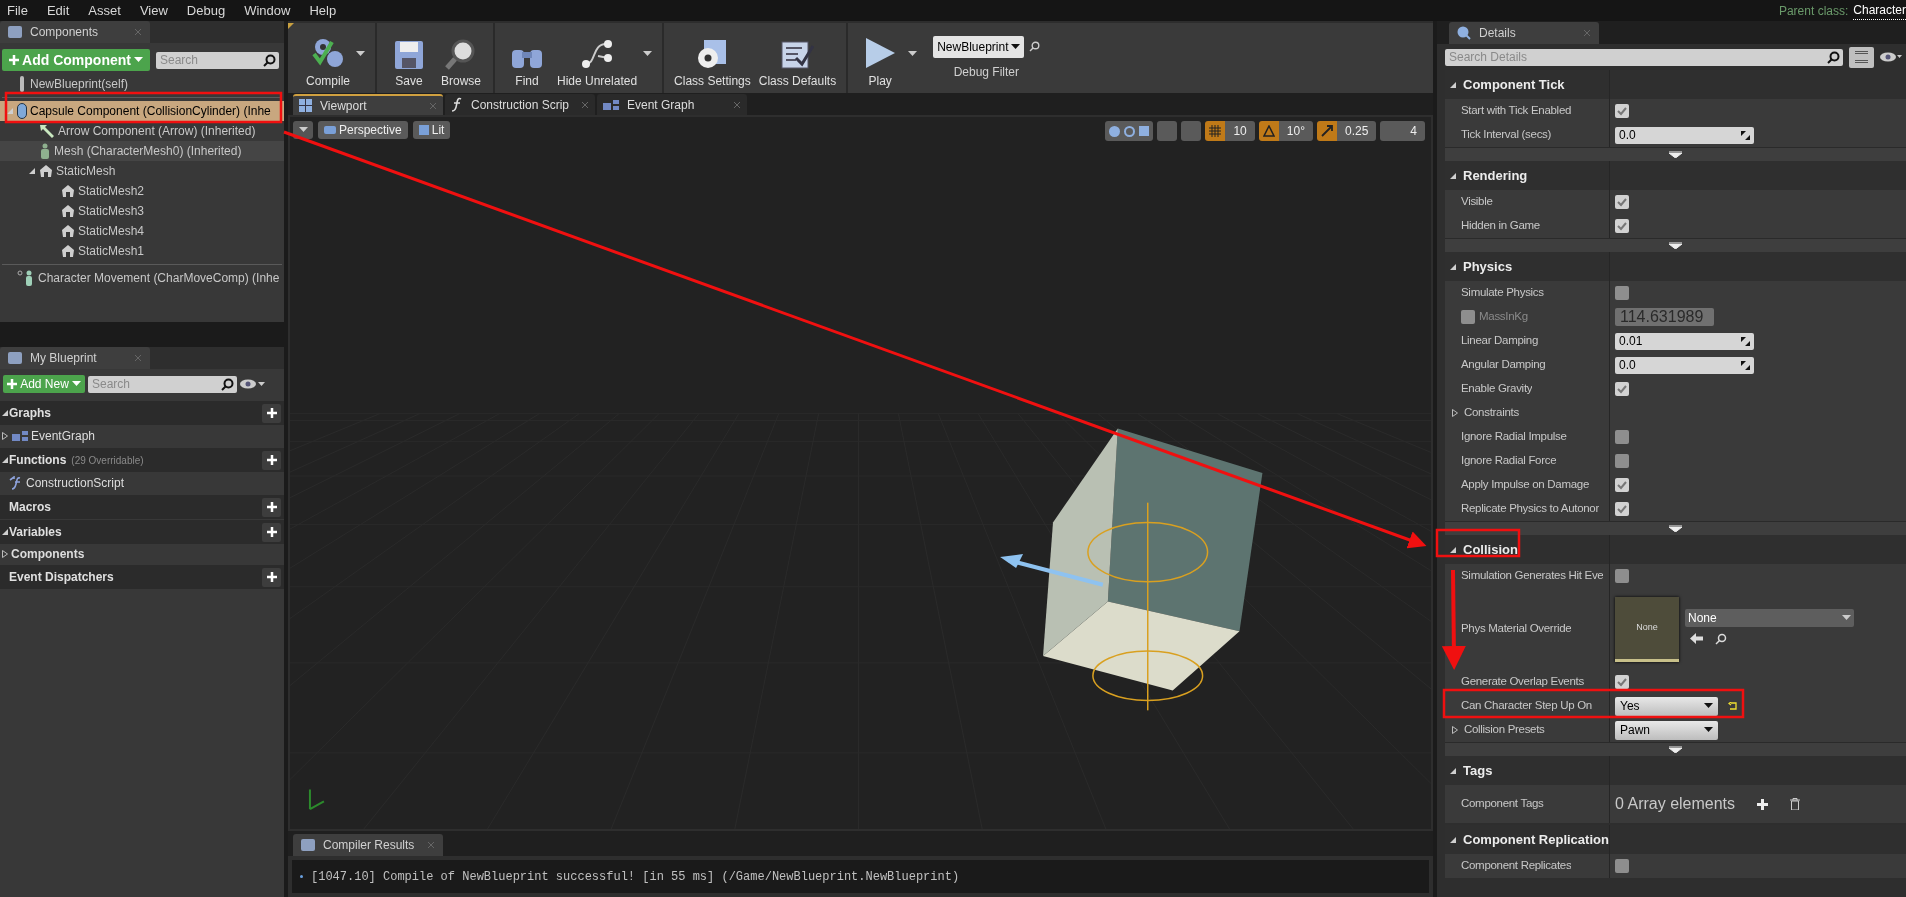 The width and height of the screenshot is (1906, 897). What do you see at coordinates (267, 10) in the screenshot?
I see `menu-item: Window` at bounding box center [267, 10].